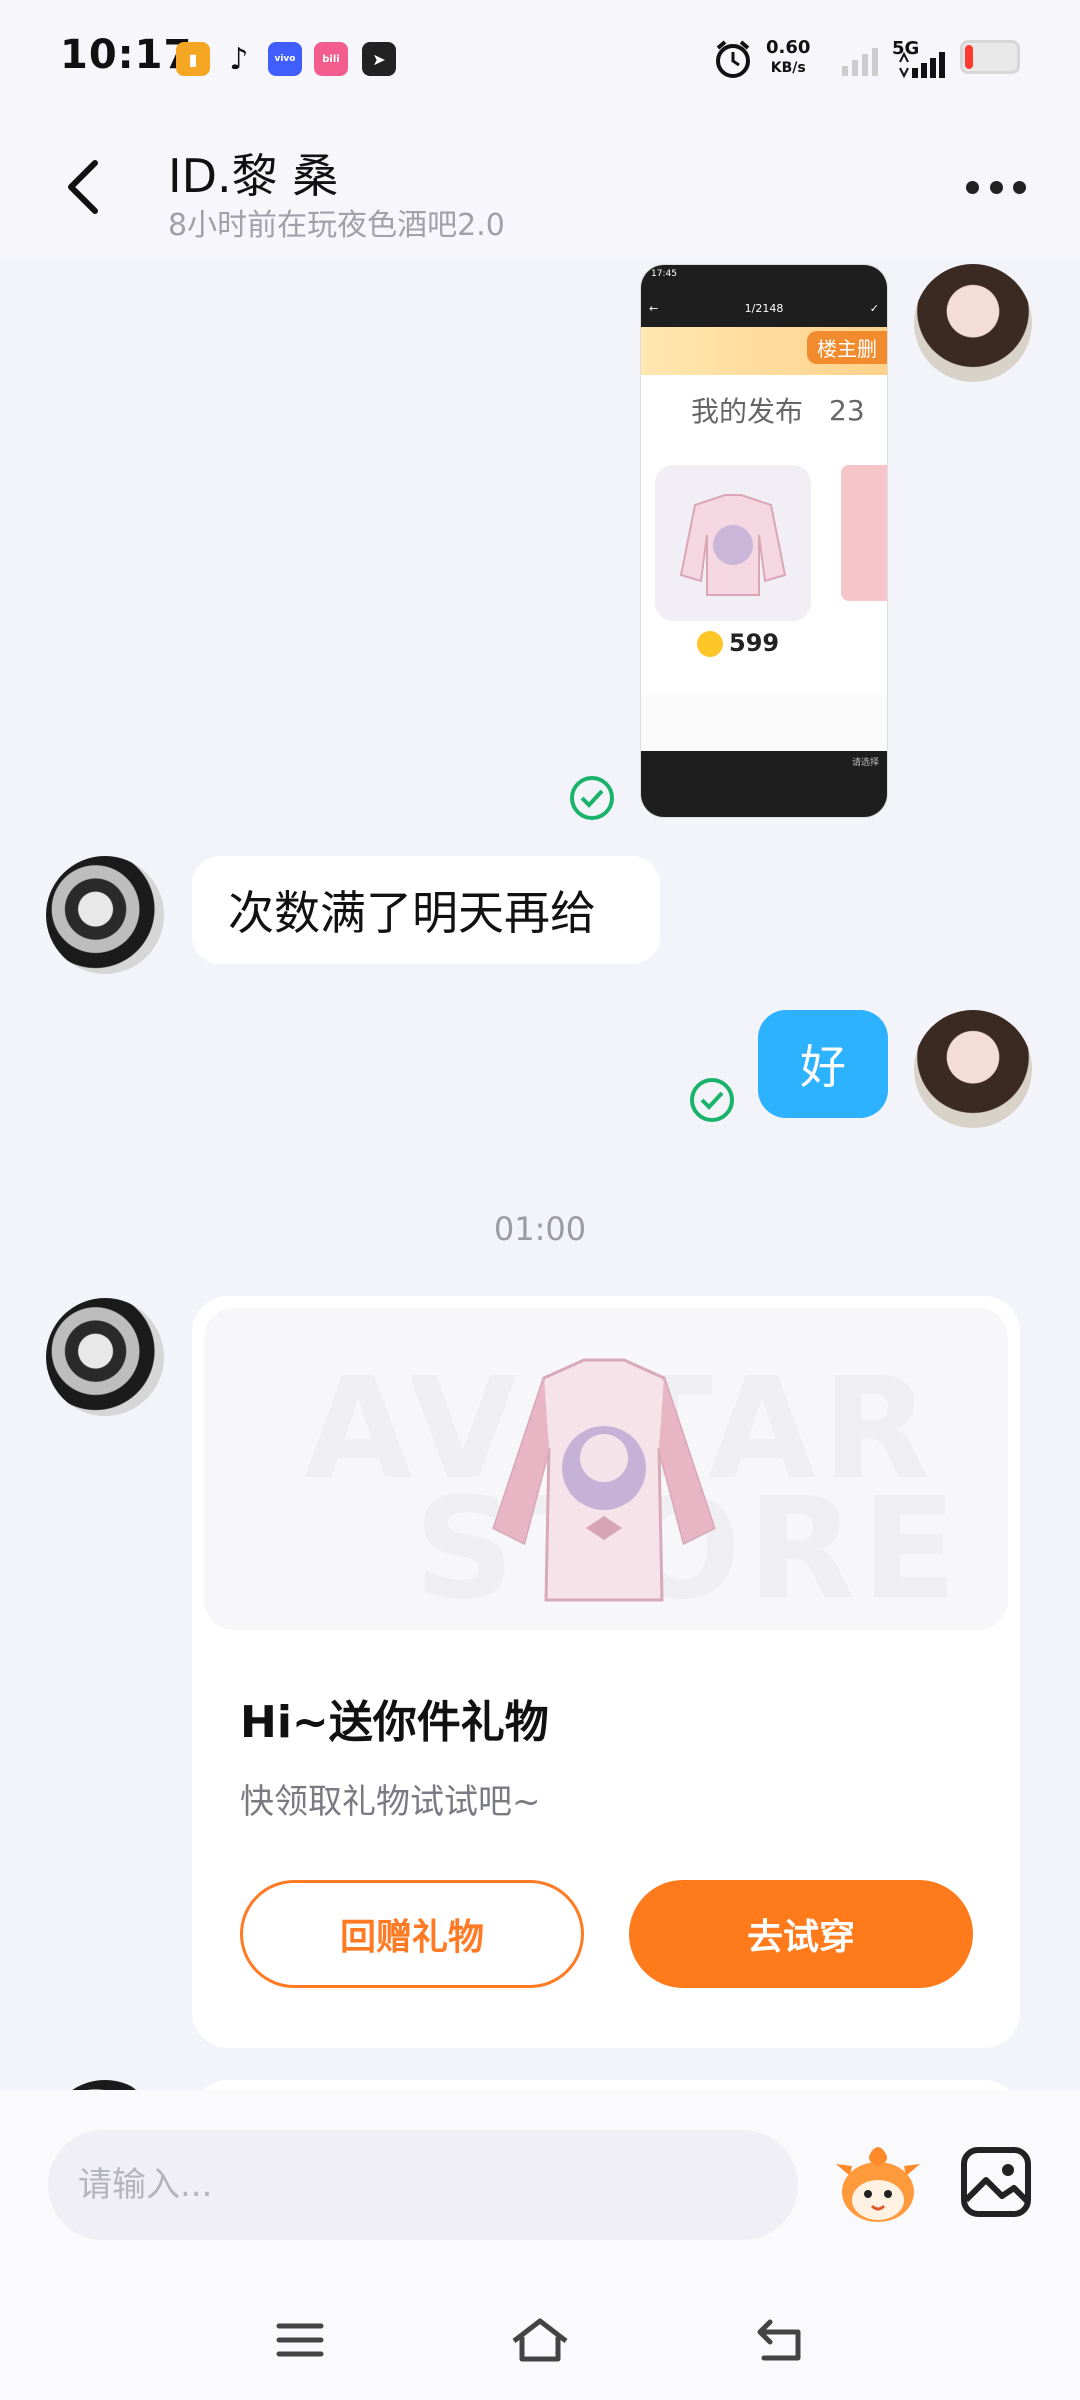 The width and height of the screenshot is (1080, 2400). I want to click on alarm-icon, so click(733, 61).